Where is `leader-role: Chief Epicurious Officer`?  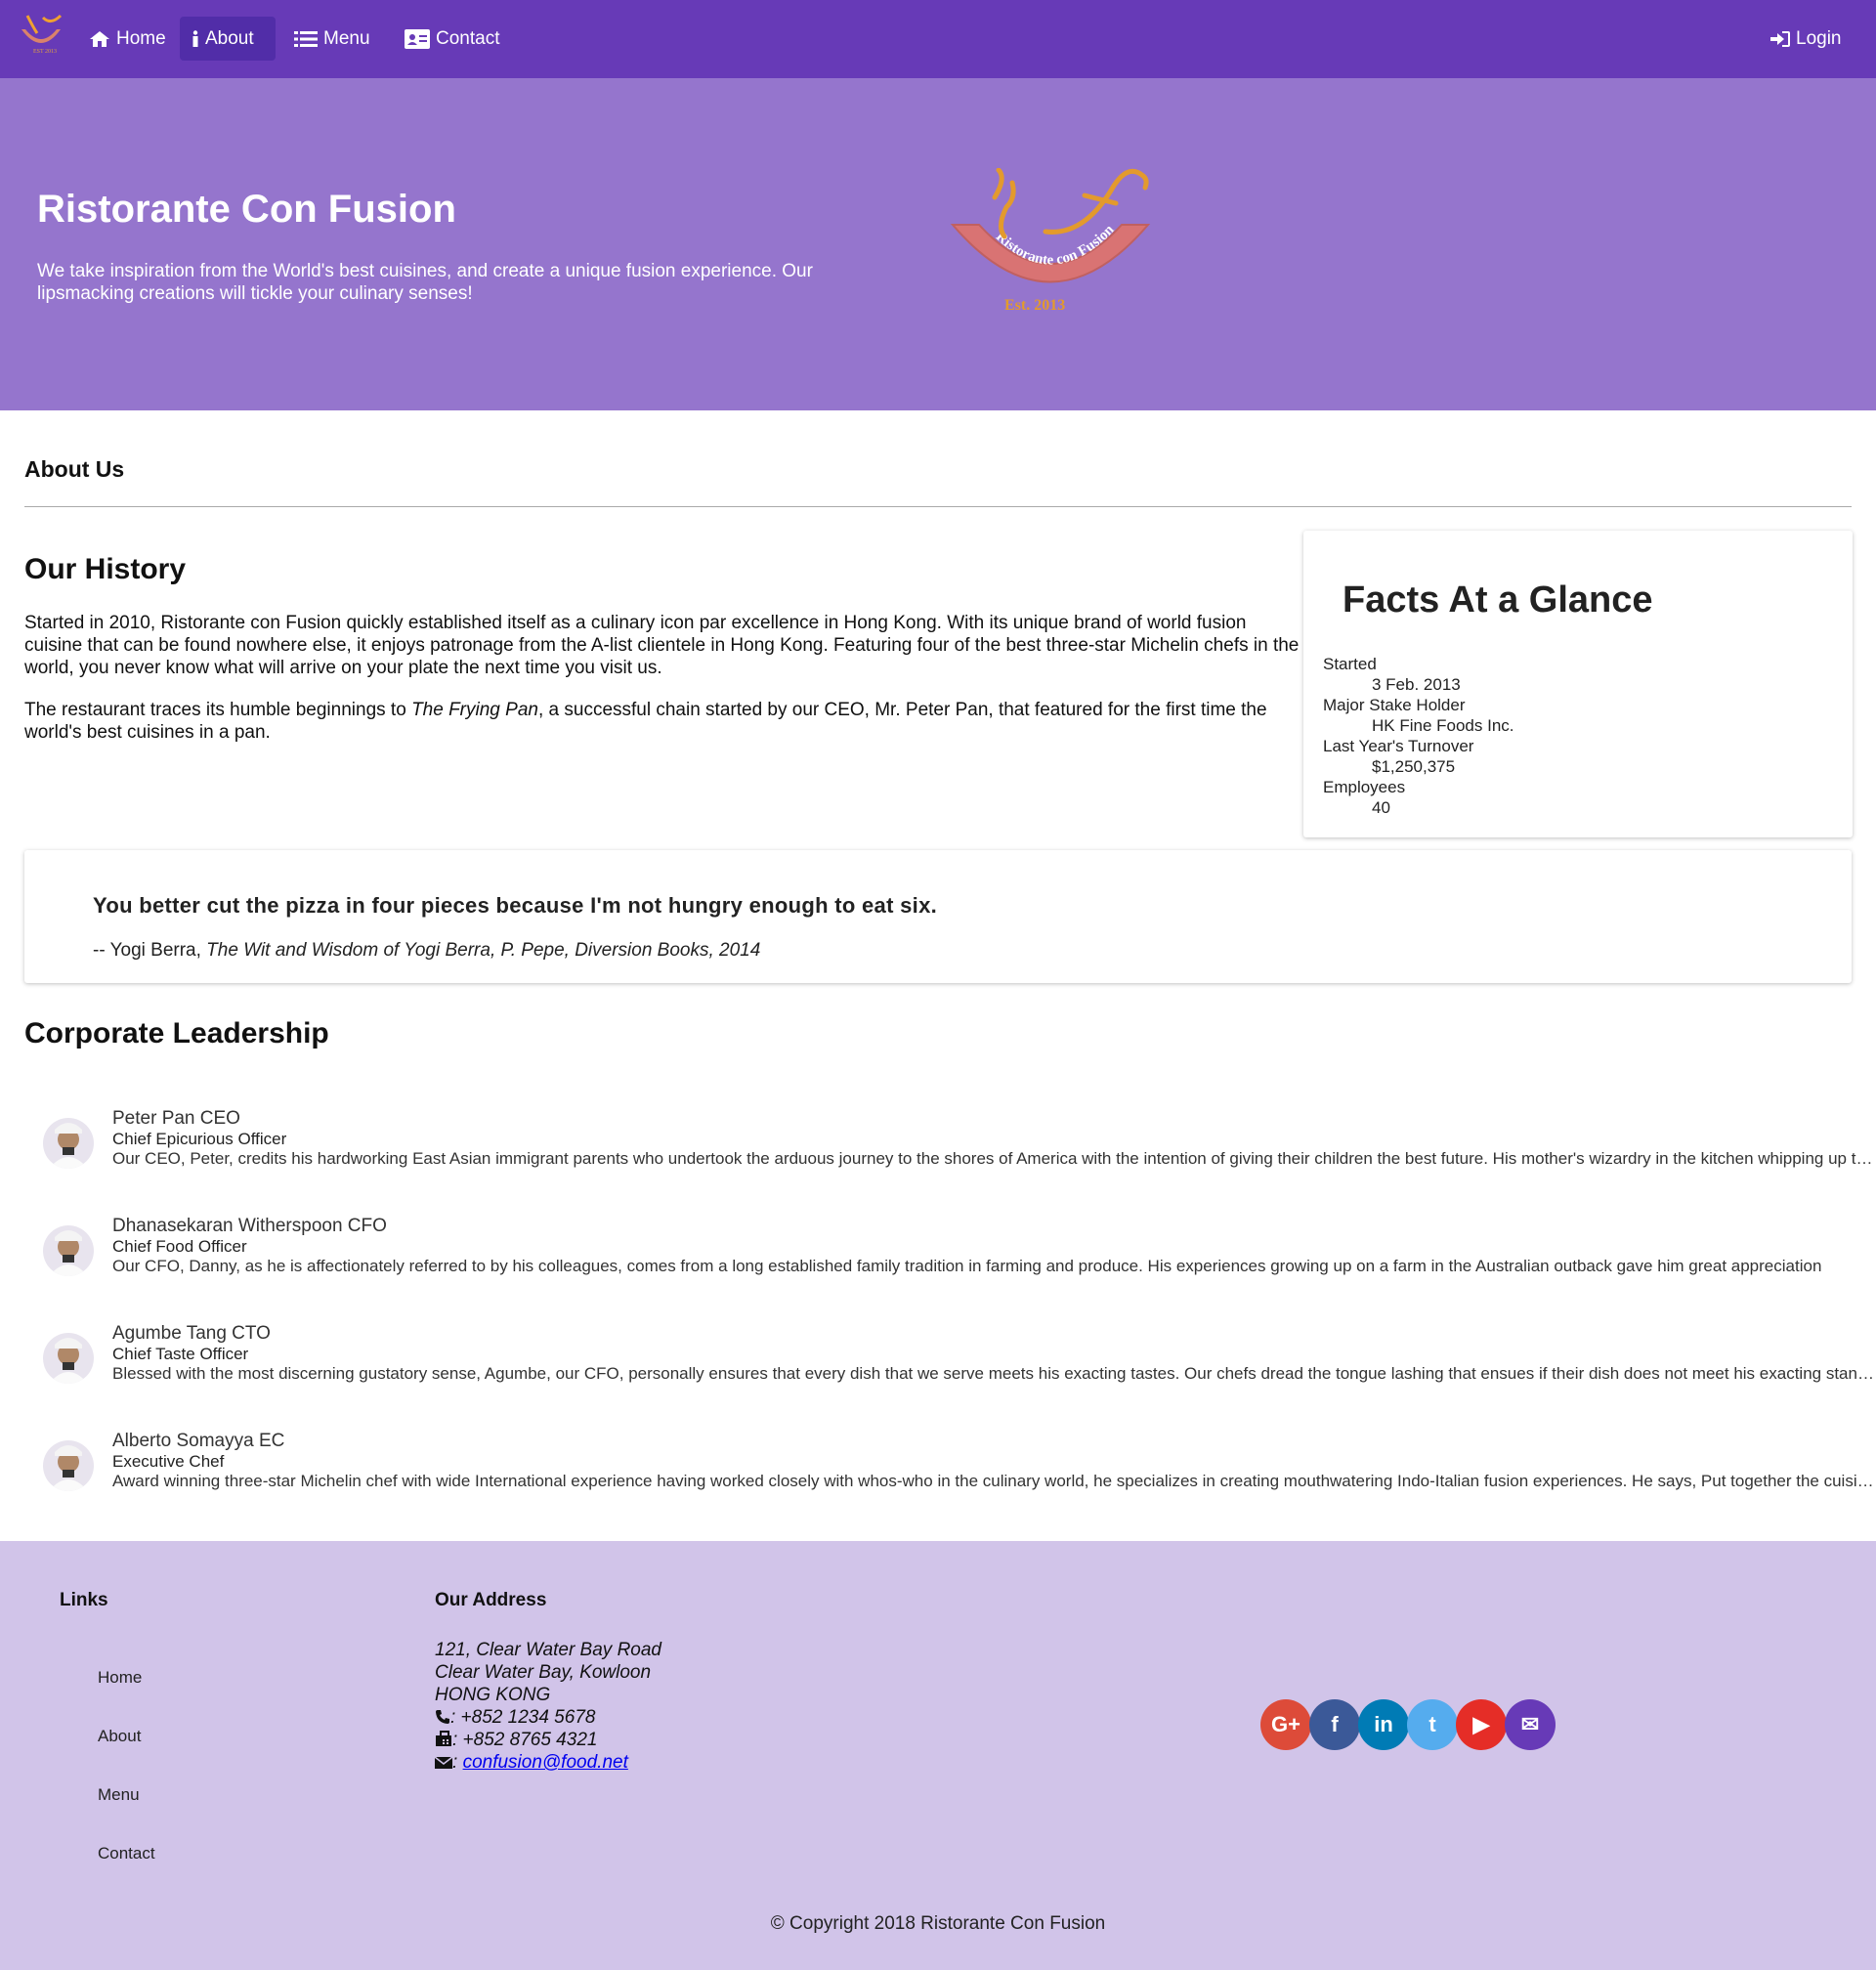
leader-role: Chief Epicurious Officer is located at coordinates (199, 1139).